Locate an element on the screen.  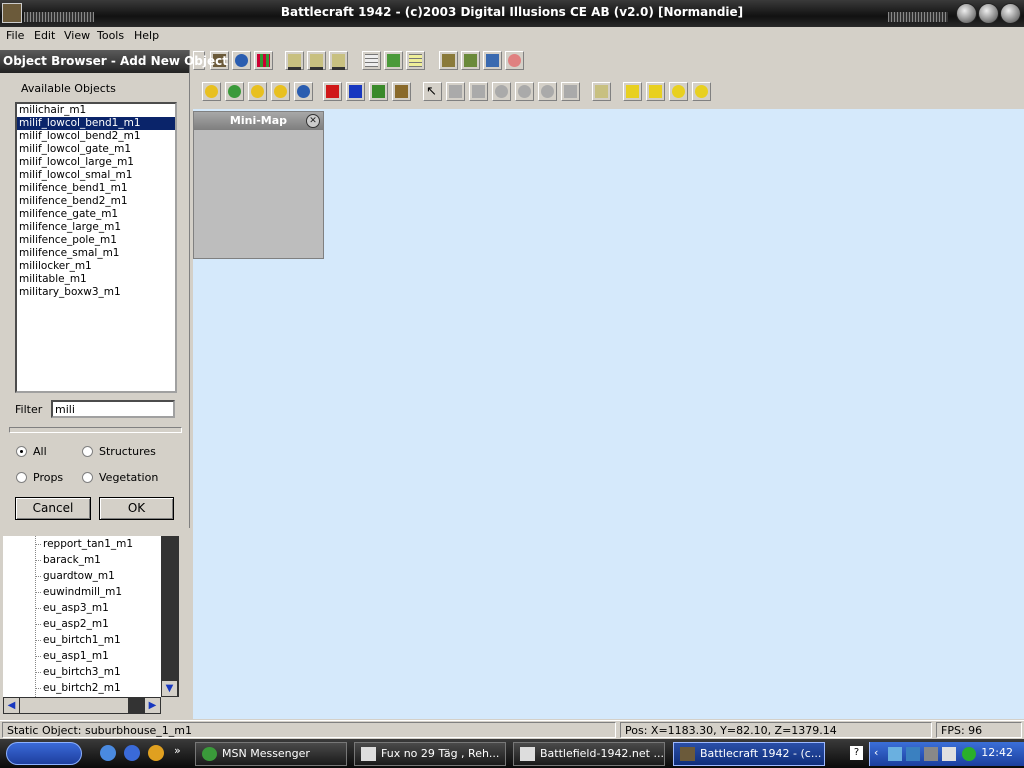
toolbar-button-24: ↖ is located at coordinates (432, 91).